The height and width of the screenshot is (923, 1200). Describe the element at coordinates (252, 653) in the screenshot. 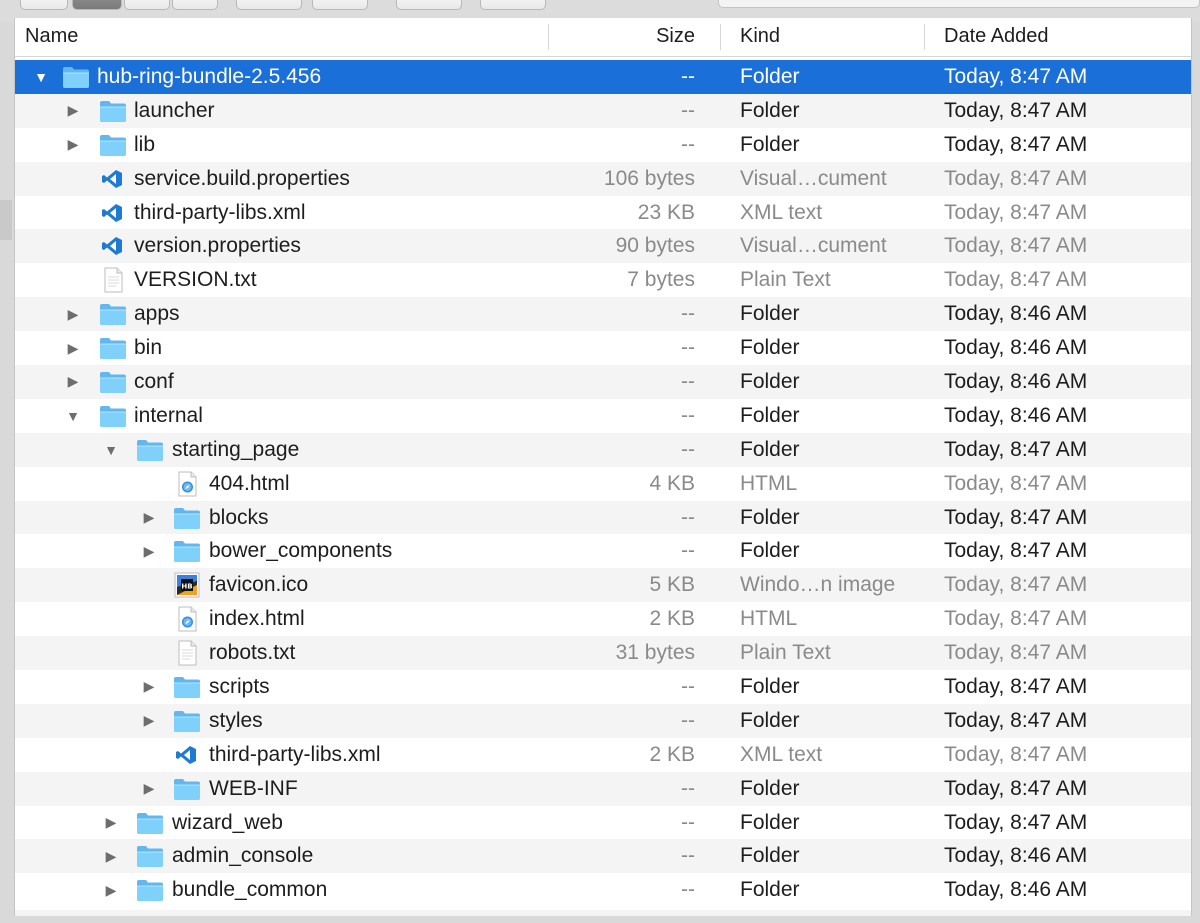

I see `file-name: robots.txt` at that location.